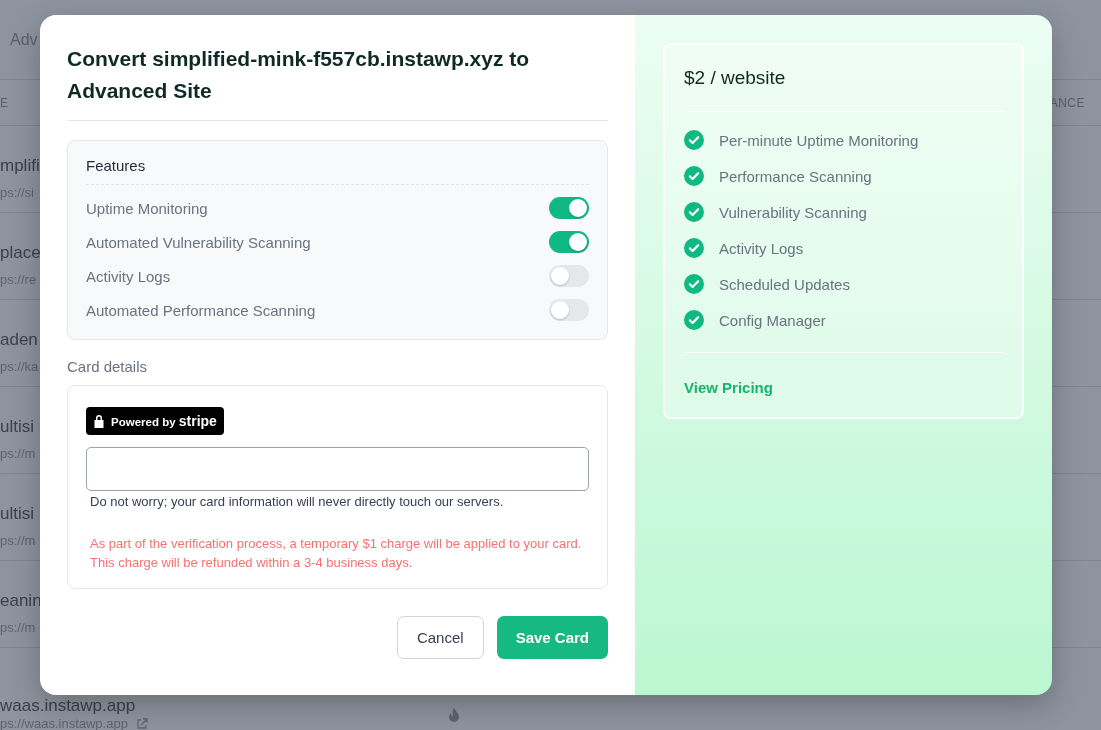 The height and width of the screenshot is (730, 1101). Describe the element at coordinates (20, 253) in the screenshot. I see `site-name: place` at that location.